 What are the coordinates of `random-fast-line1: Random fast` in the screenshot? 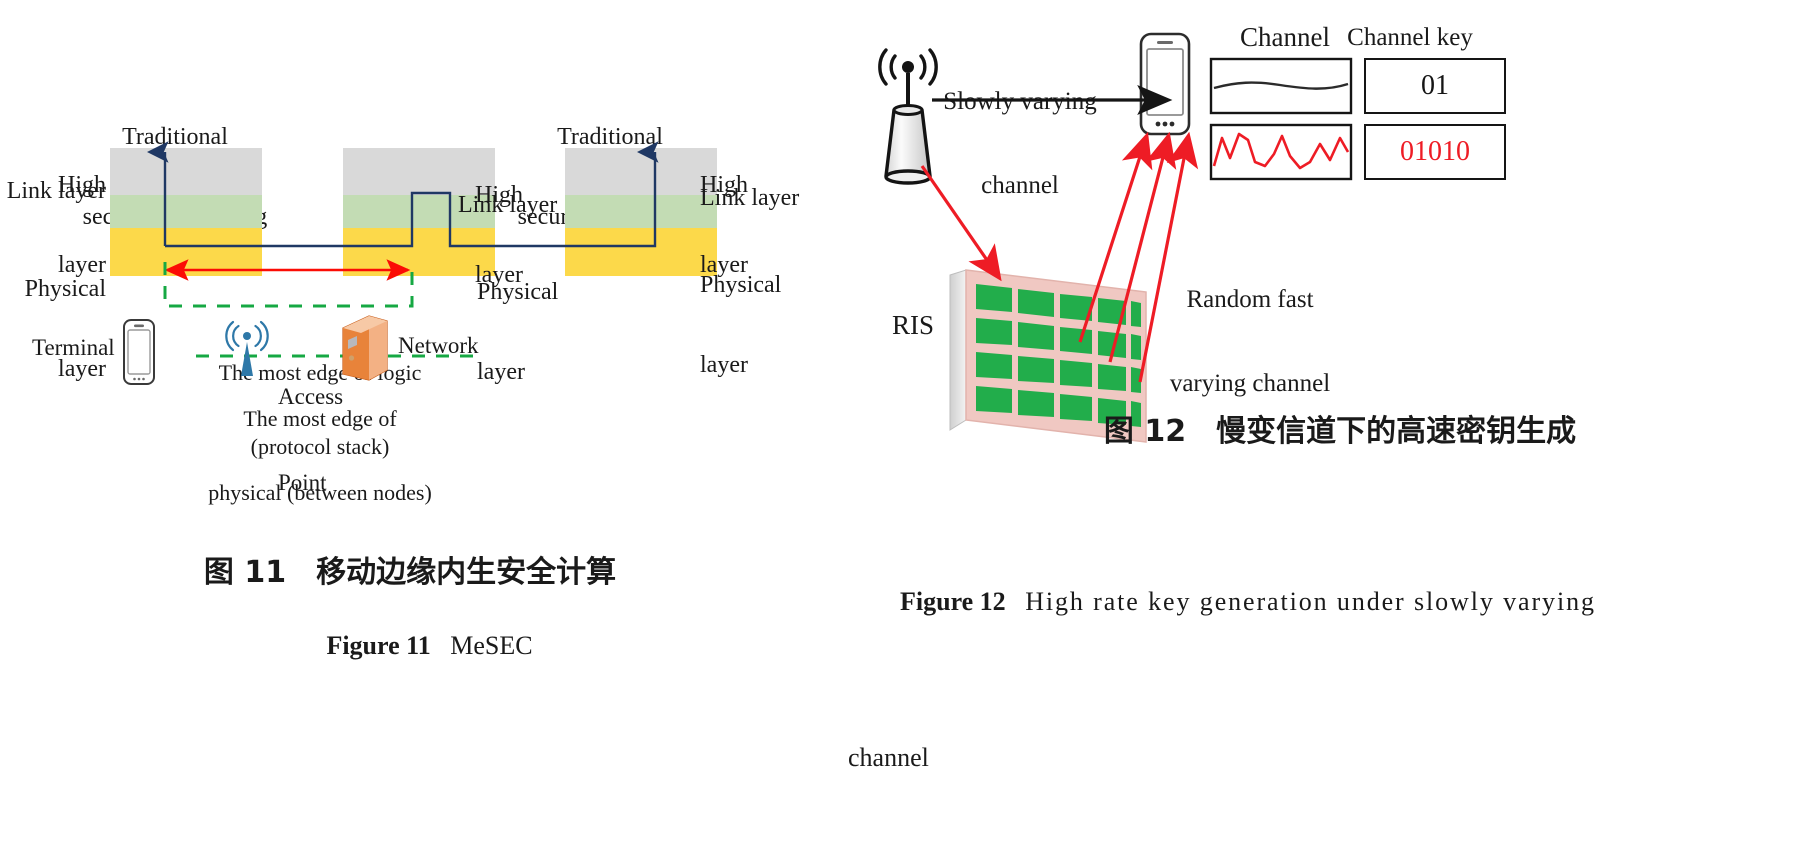 It's located at (1250, 299).